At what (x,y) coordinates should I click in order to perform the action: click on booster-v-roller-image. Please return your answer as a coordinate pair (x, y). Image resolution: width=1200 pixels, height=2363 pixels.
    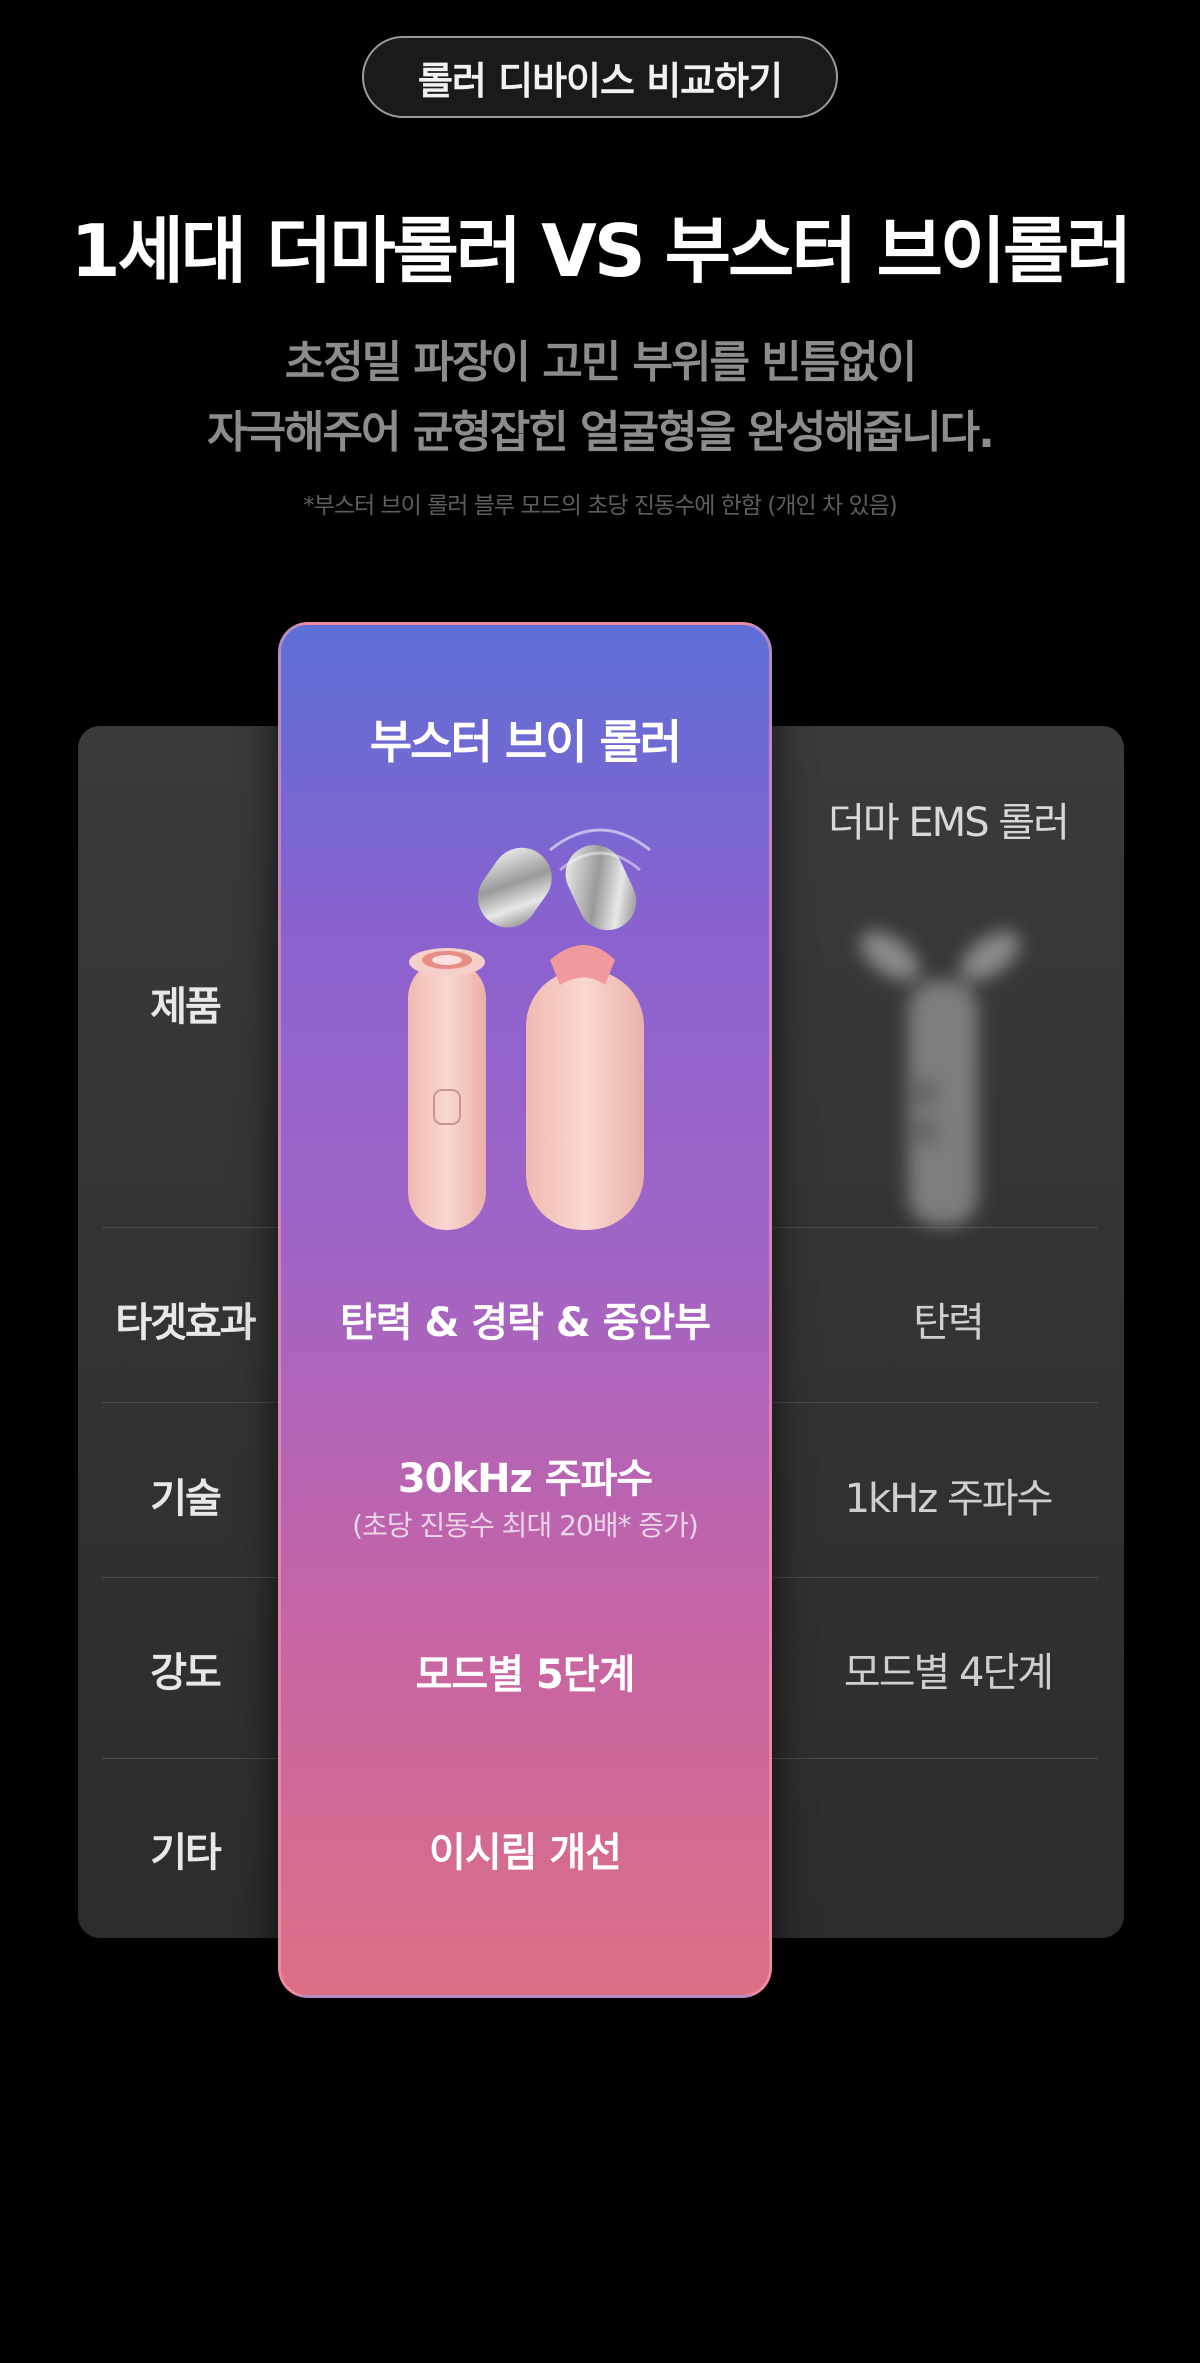
    Looking at the image, I should click on (529, 1029).